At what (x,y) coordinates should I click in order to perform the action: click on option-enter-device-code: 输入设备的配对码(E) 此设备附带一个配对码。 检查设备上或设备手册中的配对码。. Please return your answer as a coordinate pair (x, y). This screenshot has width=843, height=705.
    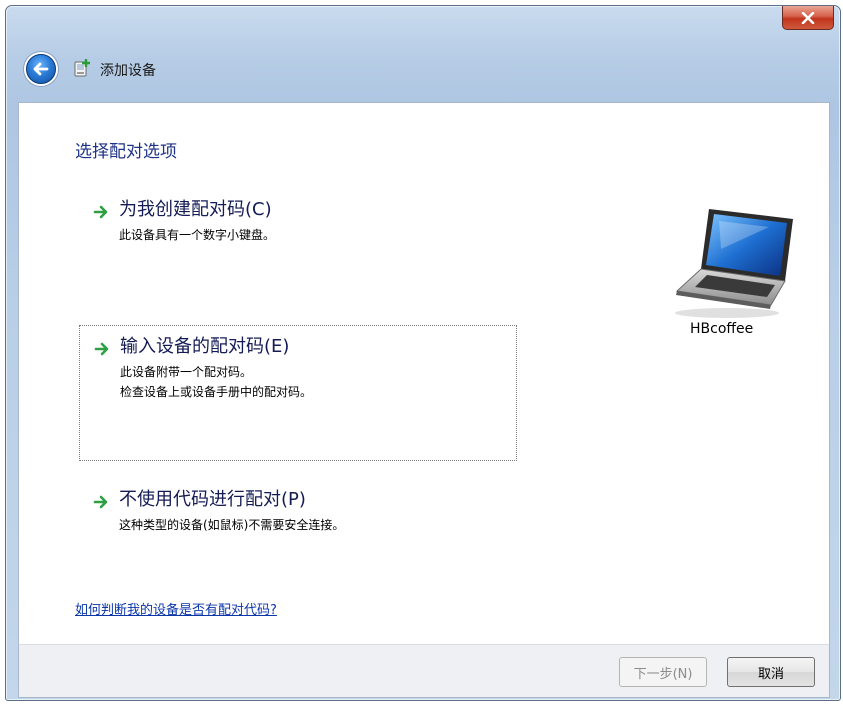
    Looking at the image, I should click on (298, 393).